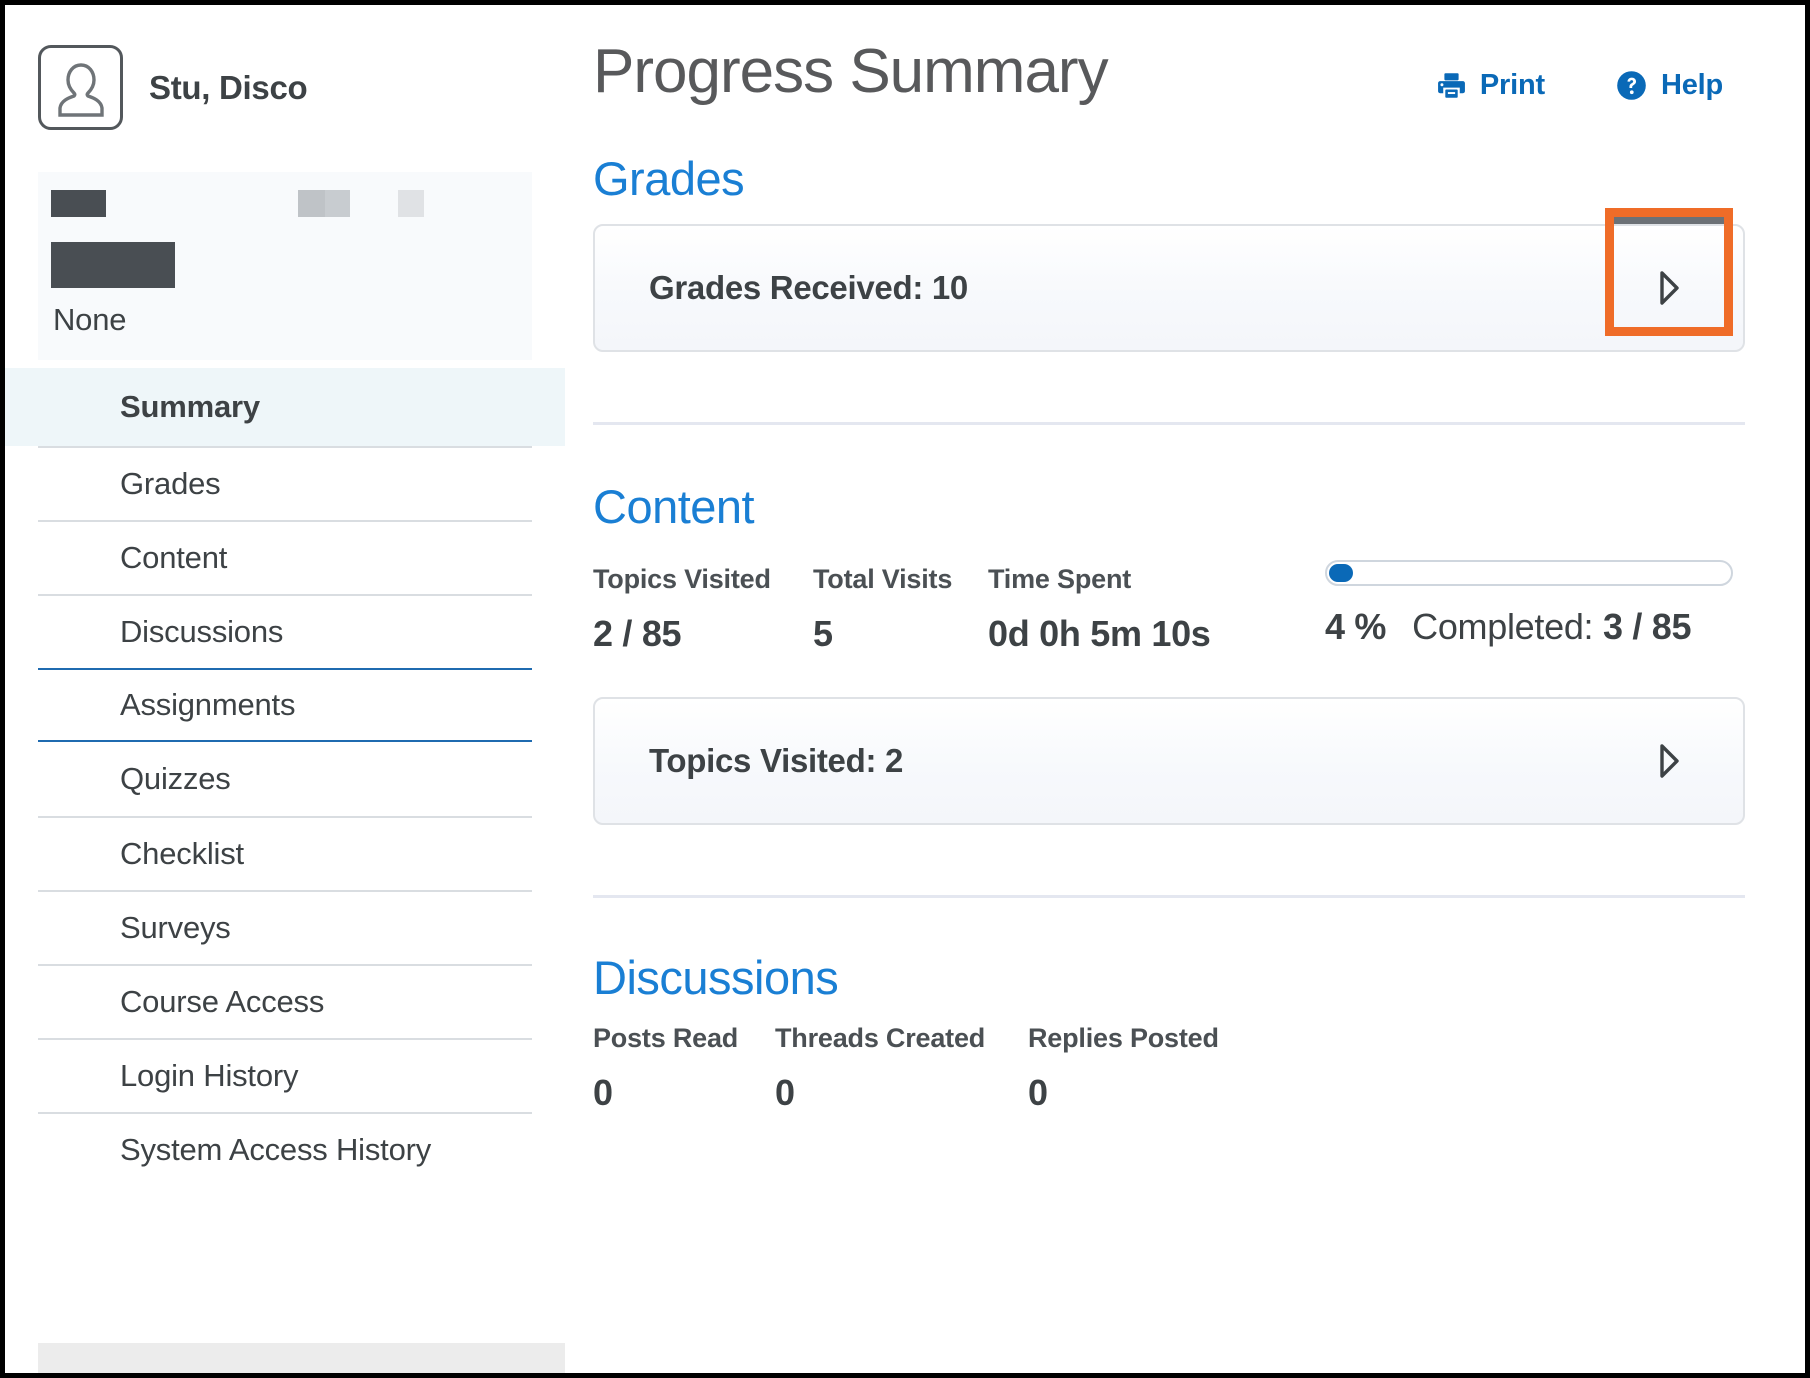 This screenshot has height=1378, width=1810. Describe the element at coordinates (1669, 272) in the screenshot. I see `highlight-annotation-box` at that location.